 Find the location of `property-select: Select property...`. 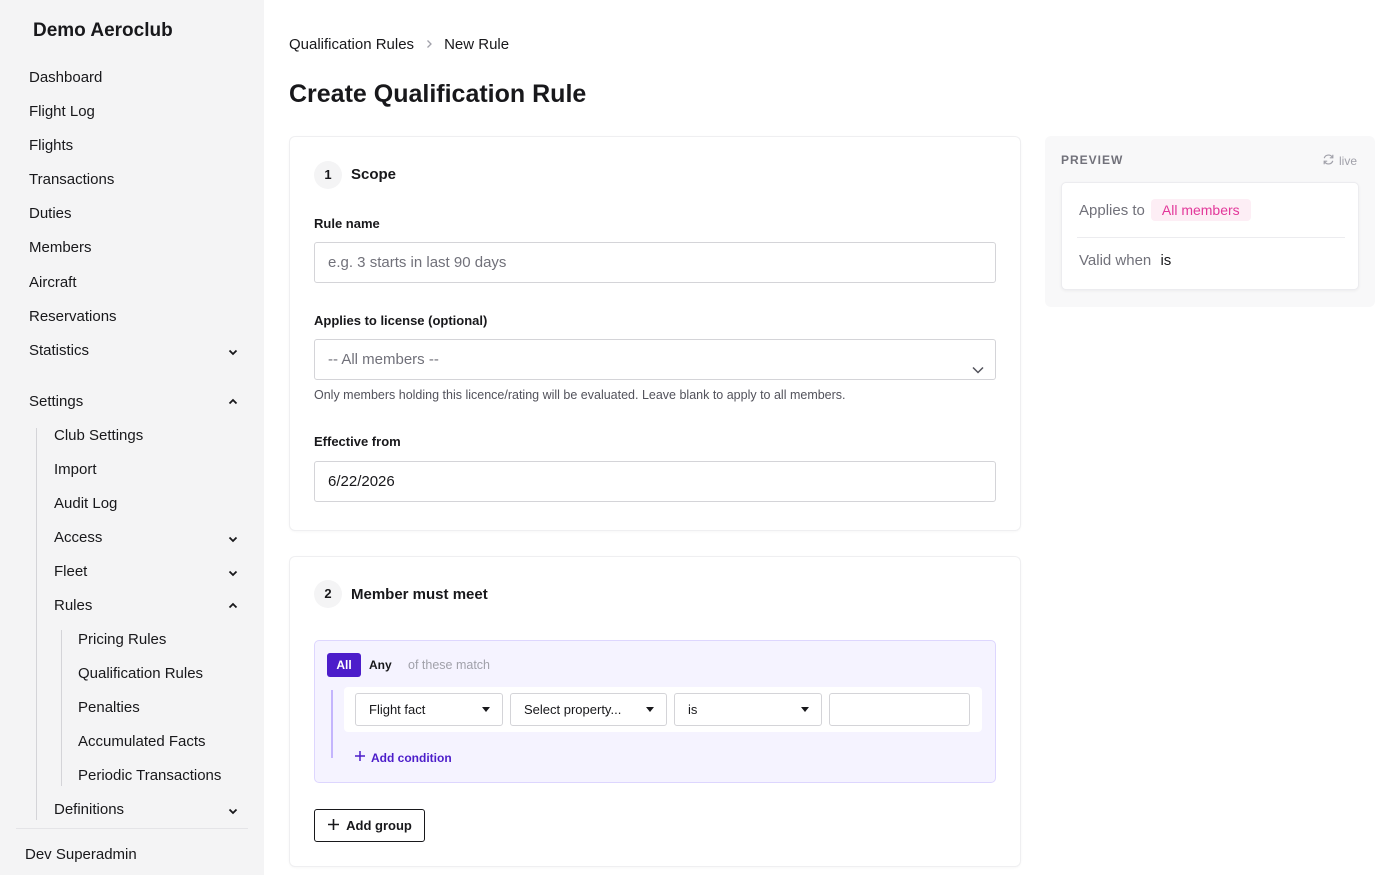

property-select: Select property... is located at coordinates (588, 709).